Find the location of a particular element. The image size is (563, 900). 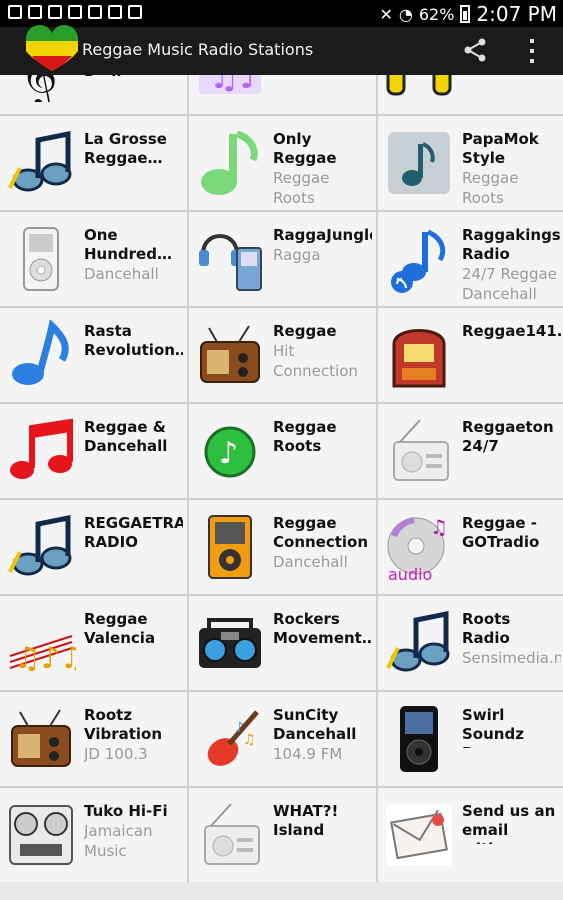

station-tile: Tuko Hi-Fi Jamaican Music is located at coordinates (93, 835).